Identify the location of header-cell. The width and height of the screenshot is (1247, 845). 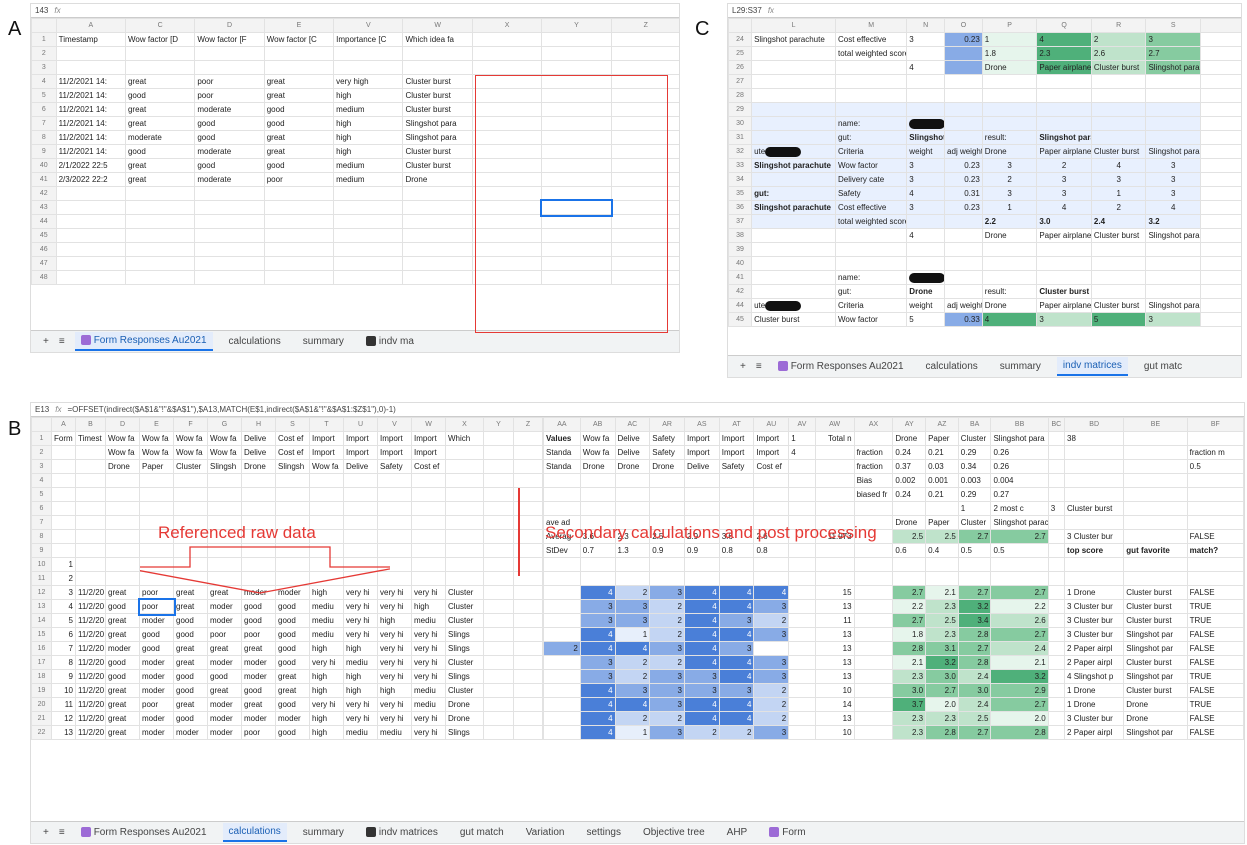
(507, 39).